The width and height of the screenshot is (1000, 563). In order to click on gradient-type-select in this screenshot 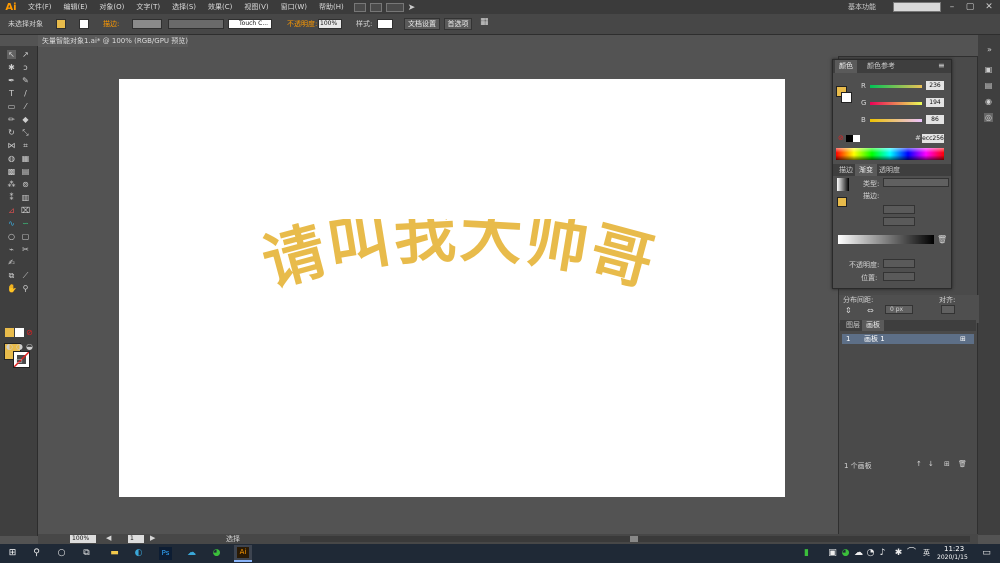, I will do `click(916, 182)`.